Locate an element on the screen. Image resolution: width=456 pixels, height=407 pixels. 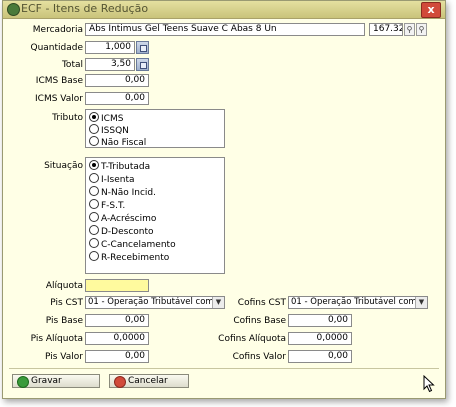
cofins-aliquota-label: Cofins Alíquota is located at coordinates (252, 339).